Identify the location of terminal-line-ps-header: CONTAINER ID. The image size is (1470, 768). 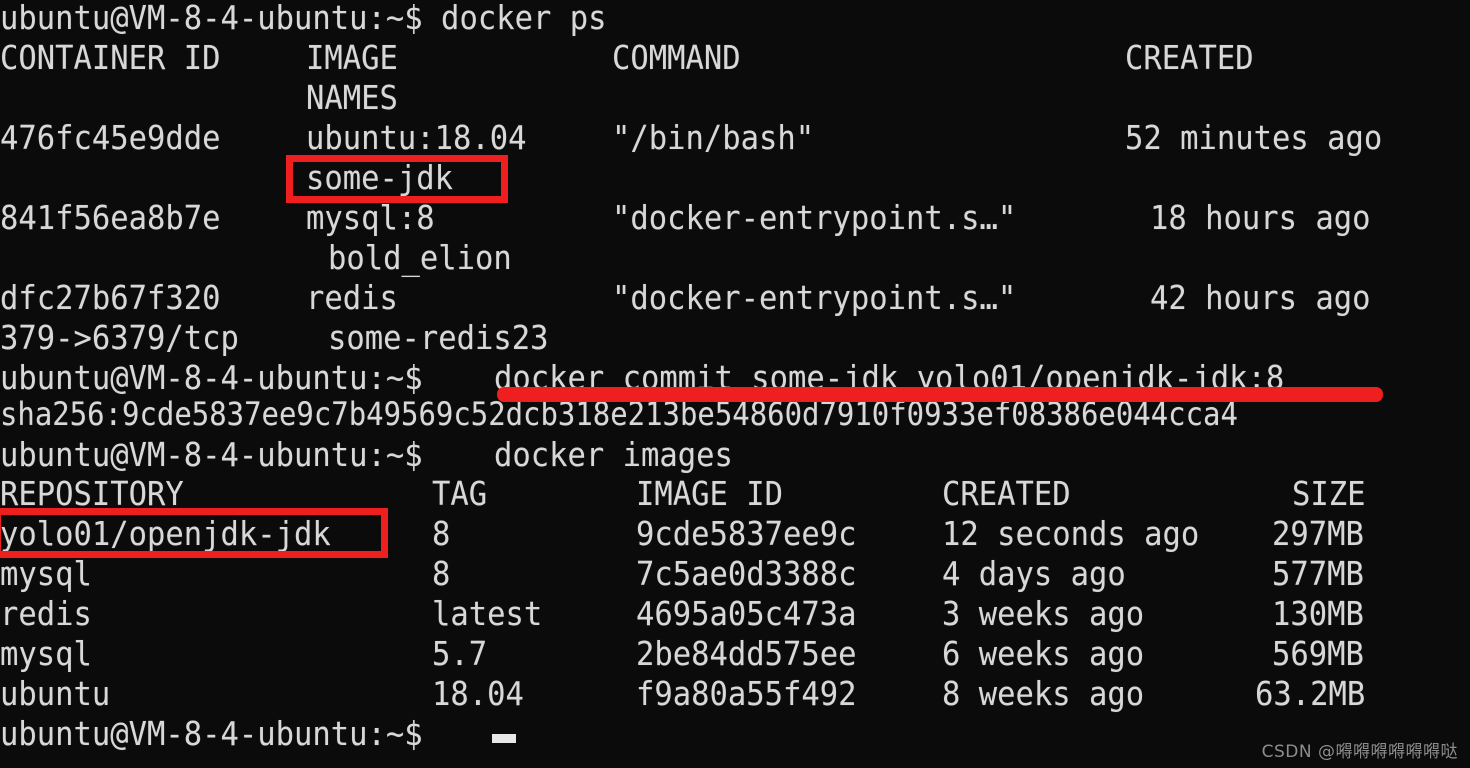
(119, 58).